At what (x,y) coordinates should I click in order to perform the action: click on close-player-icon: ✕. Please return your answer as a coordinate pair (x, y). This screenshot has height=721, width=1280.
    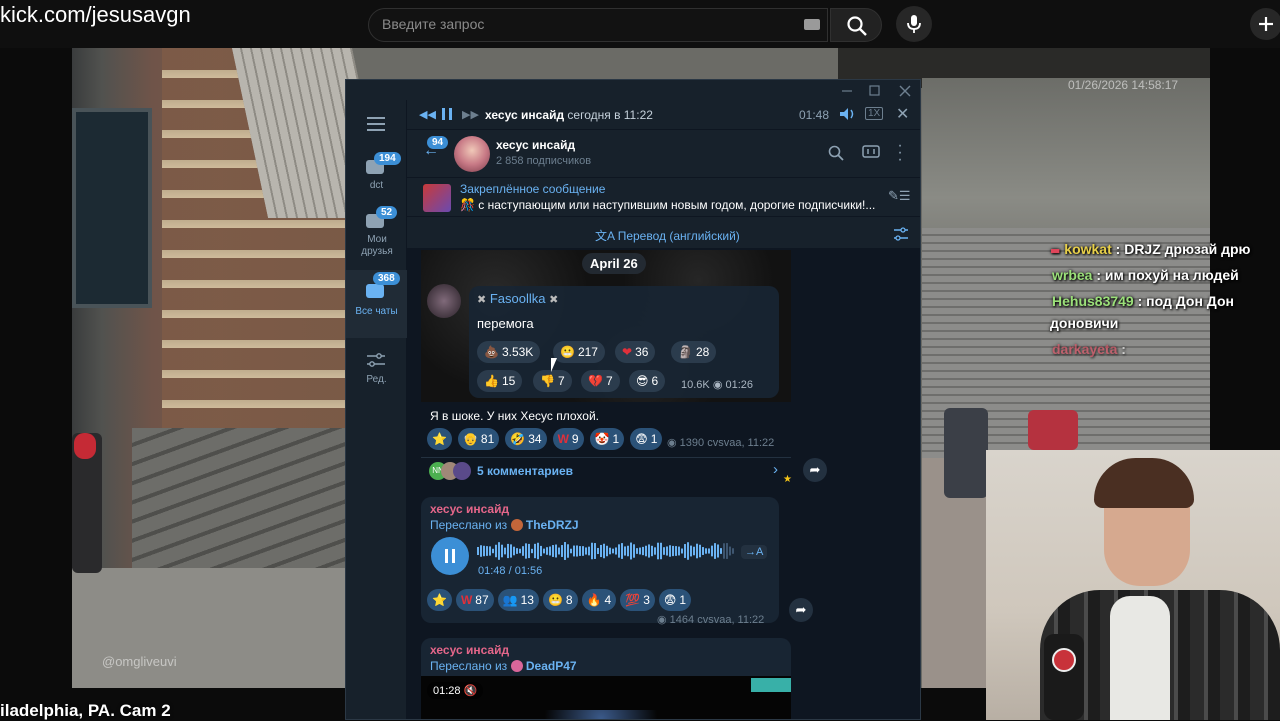
    Looking at the image, I should click on (902, 114).